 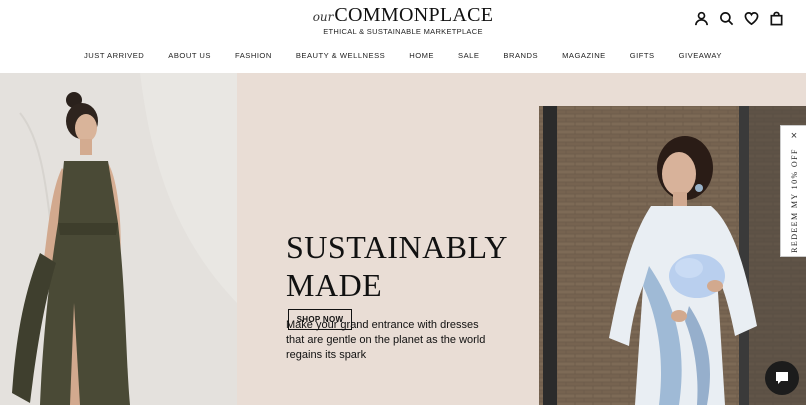 I want to click on logo-tagline: ETHICAL & SUSTAINABLE MARKETPLACE, so click(x=403, y=31).